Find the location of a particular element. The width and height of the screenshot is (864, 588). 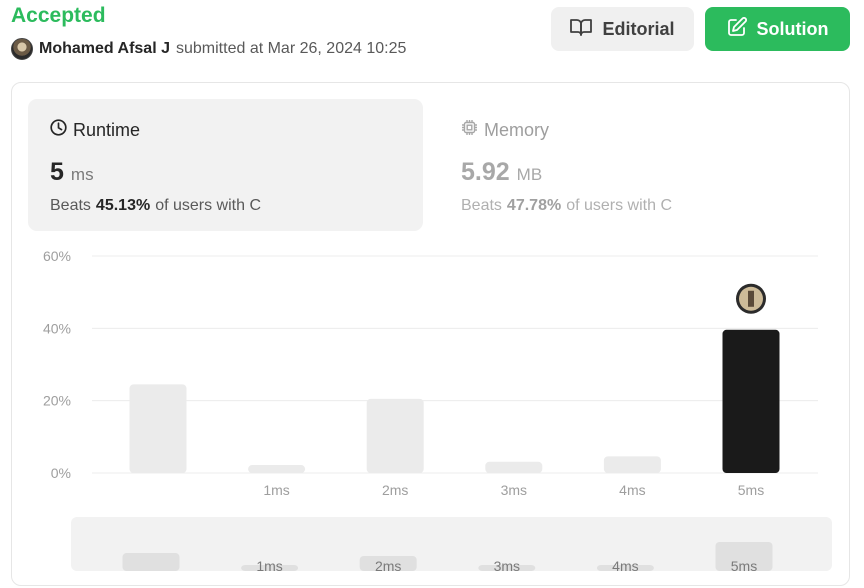

editorial-label: Editorial is located at coordinates (638, 28).